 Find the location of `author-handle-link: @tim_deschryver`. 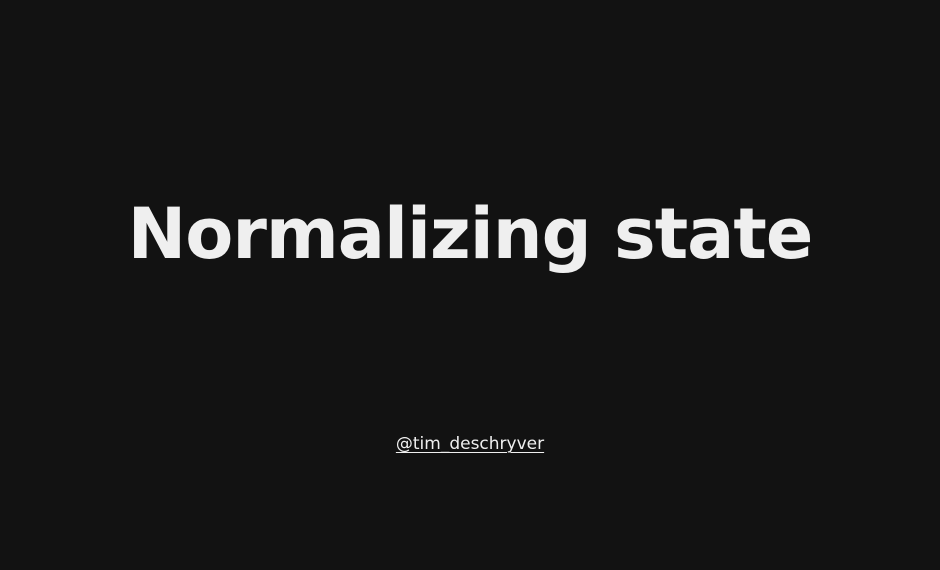

author-handle-link: @tim_deschryver is located at coordinates (470, 444).